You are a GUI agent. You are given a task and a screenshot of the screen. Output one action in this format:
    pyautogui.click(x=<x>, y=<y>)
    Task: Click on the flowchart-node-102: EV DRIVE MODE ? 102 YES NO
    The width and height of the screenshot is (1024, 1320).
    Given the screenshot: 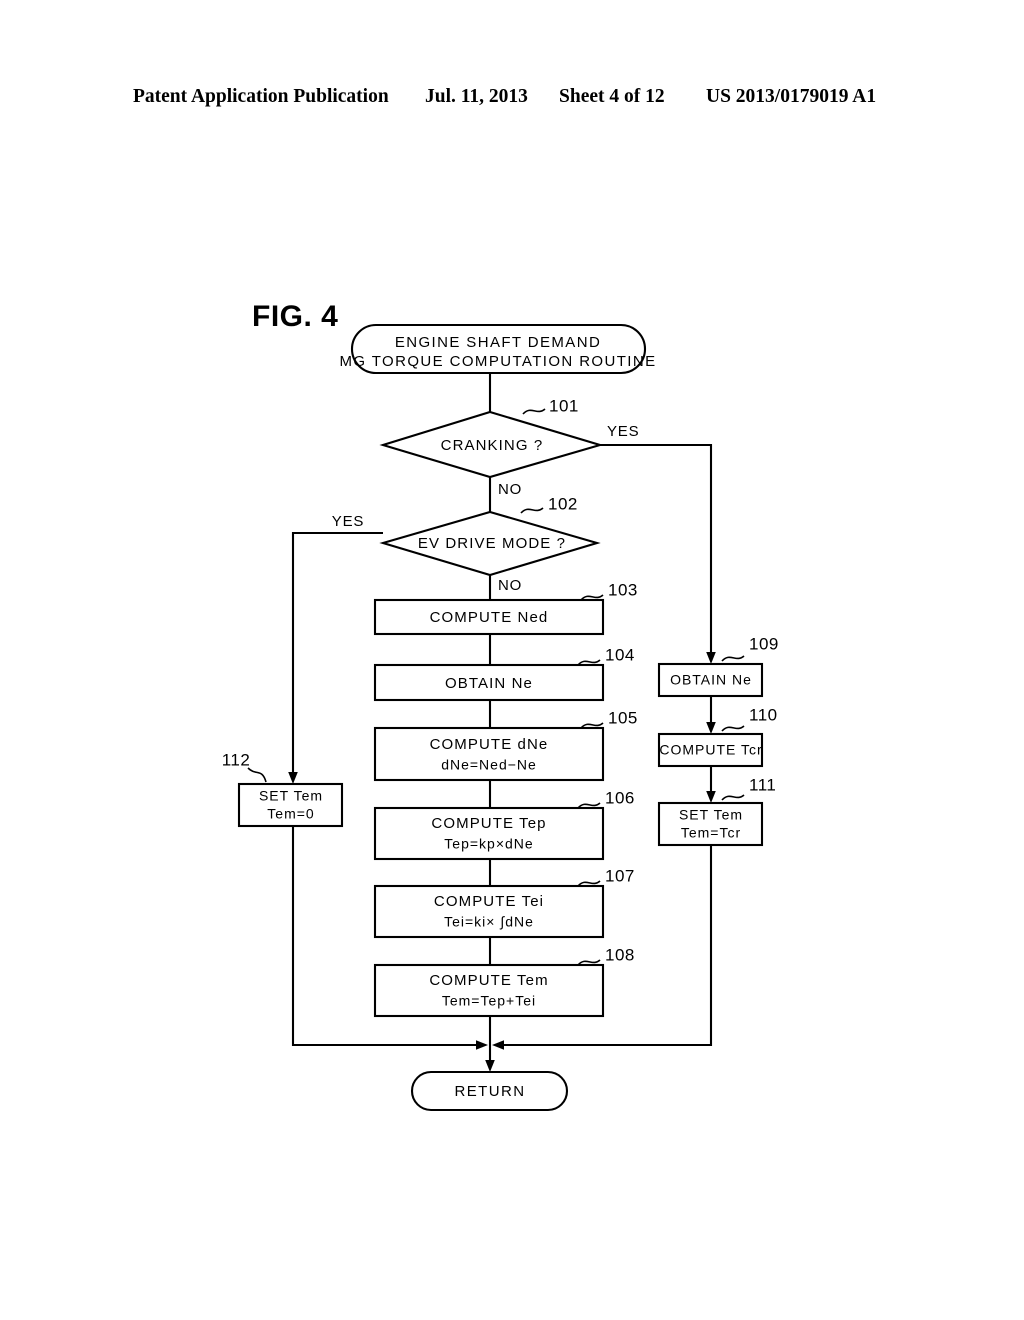 What is the action you would take?
    pyautogui.click(x=466, y=544)
    